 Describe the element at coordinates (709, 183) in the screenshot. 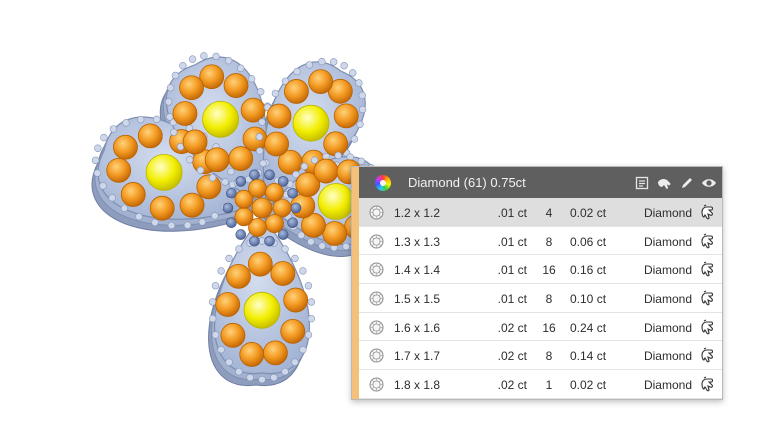

I see `eye-icon` at that location.